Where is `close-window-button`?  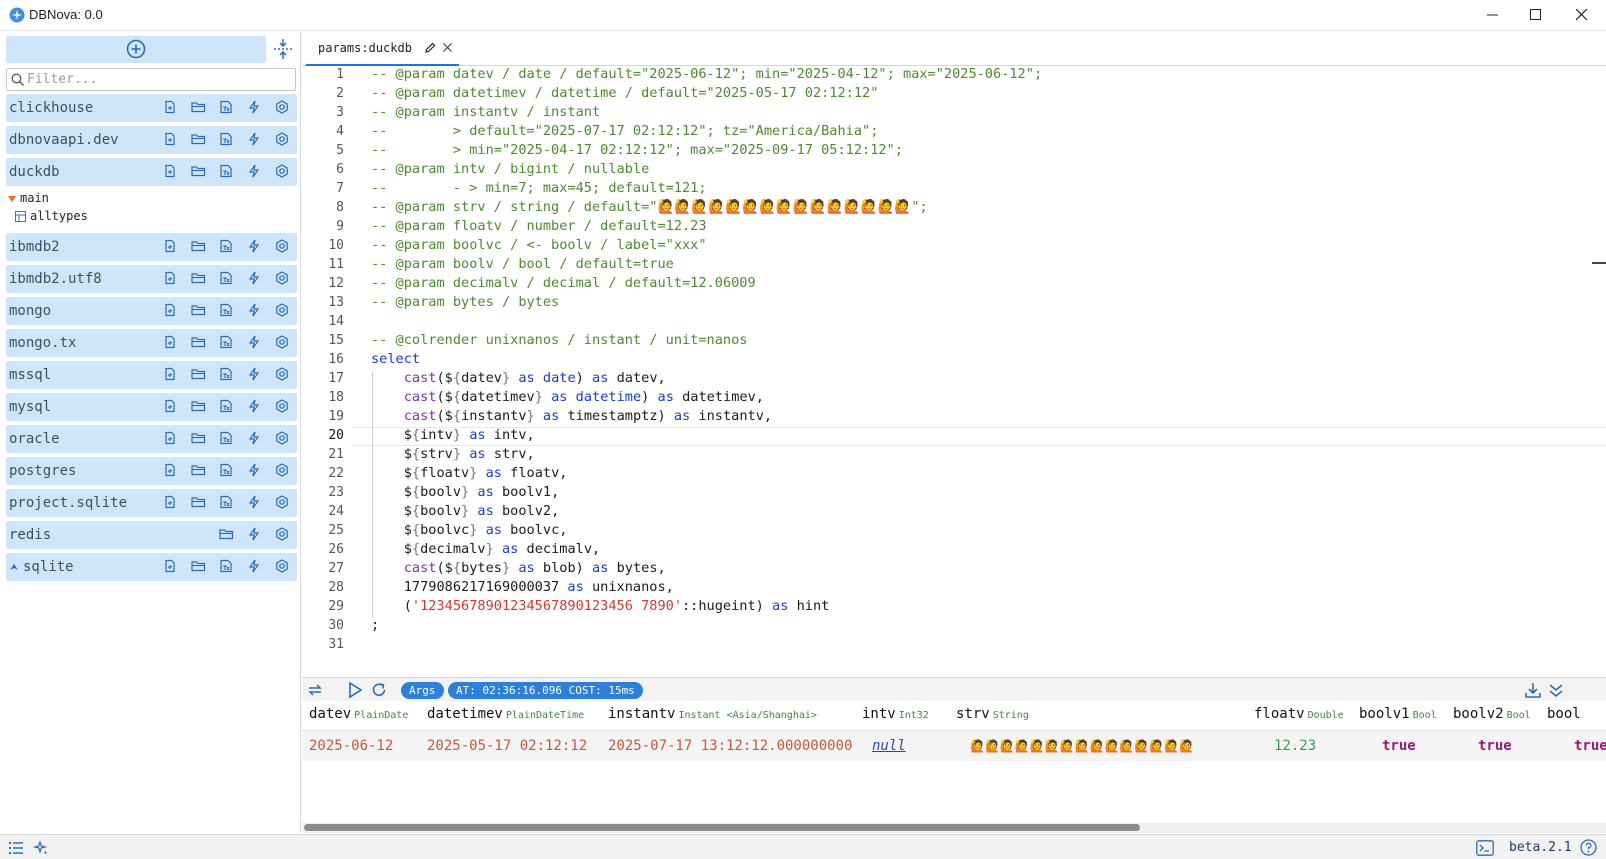 close-window-button is located at coordinates (1582, 15).